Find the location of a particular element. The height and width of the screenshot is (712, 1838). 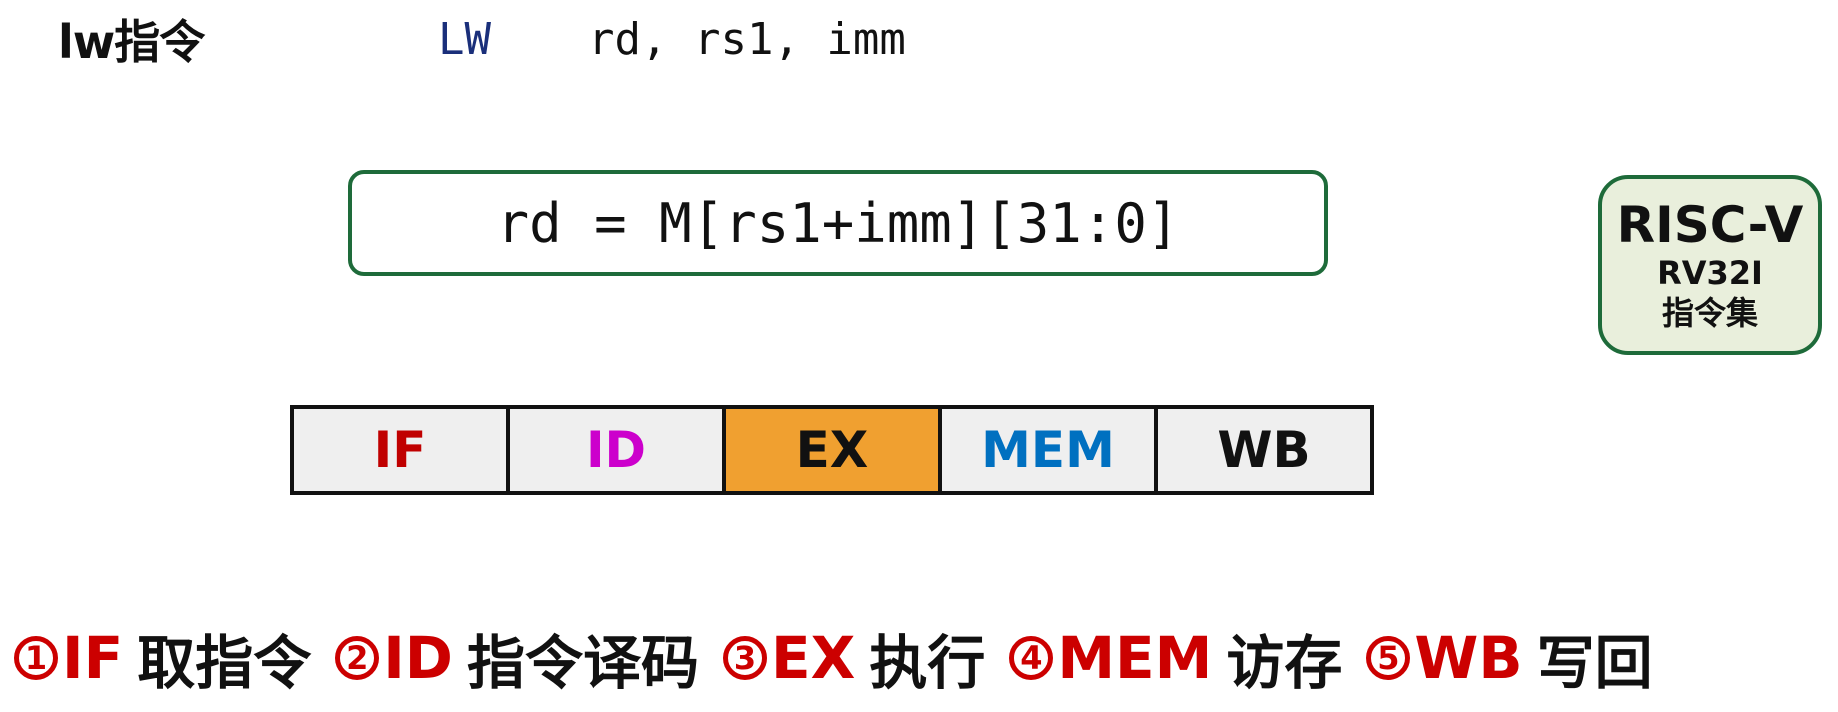

legend-desc: 写回 is located at coordinates (1594, 663).